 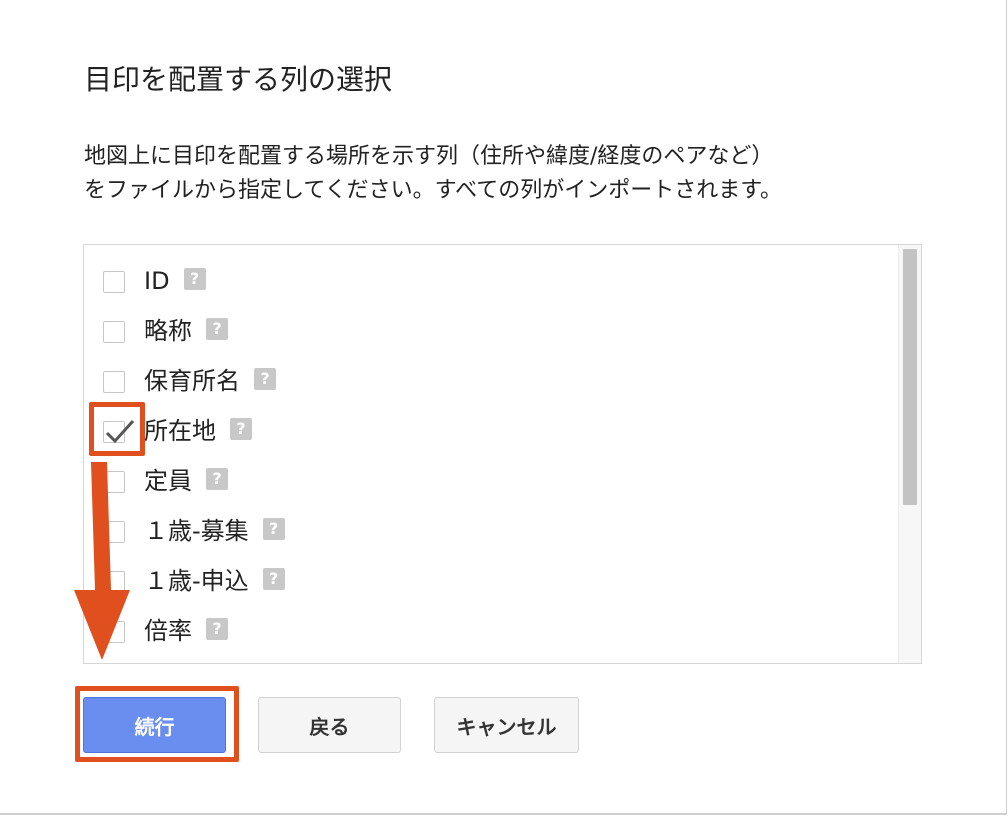 What do you see at coordinates (196, 531) in the screenshot?
I see `column-label: １歳-募集` at bounding box center [196, 531].